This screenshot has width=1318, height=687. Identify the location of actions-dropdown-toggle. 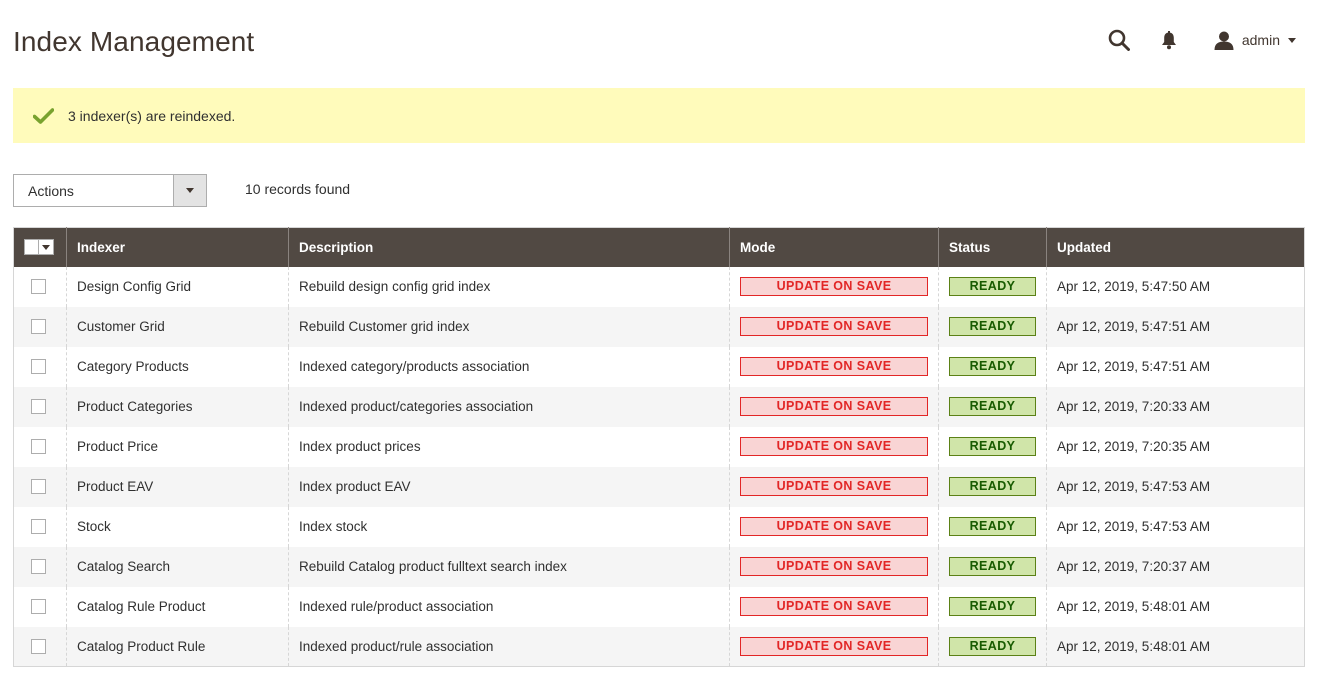
(189, 190).